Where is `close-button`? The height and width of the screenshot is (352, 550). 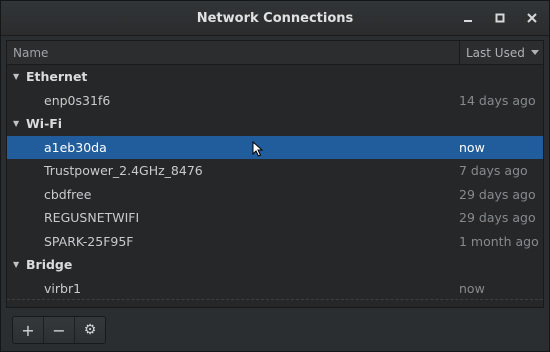 close-button is located at coordinates (532, 18).